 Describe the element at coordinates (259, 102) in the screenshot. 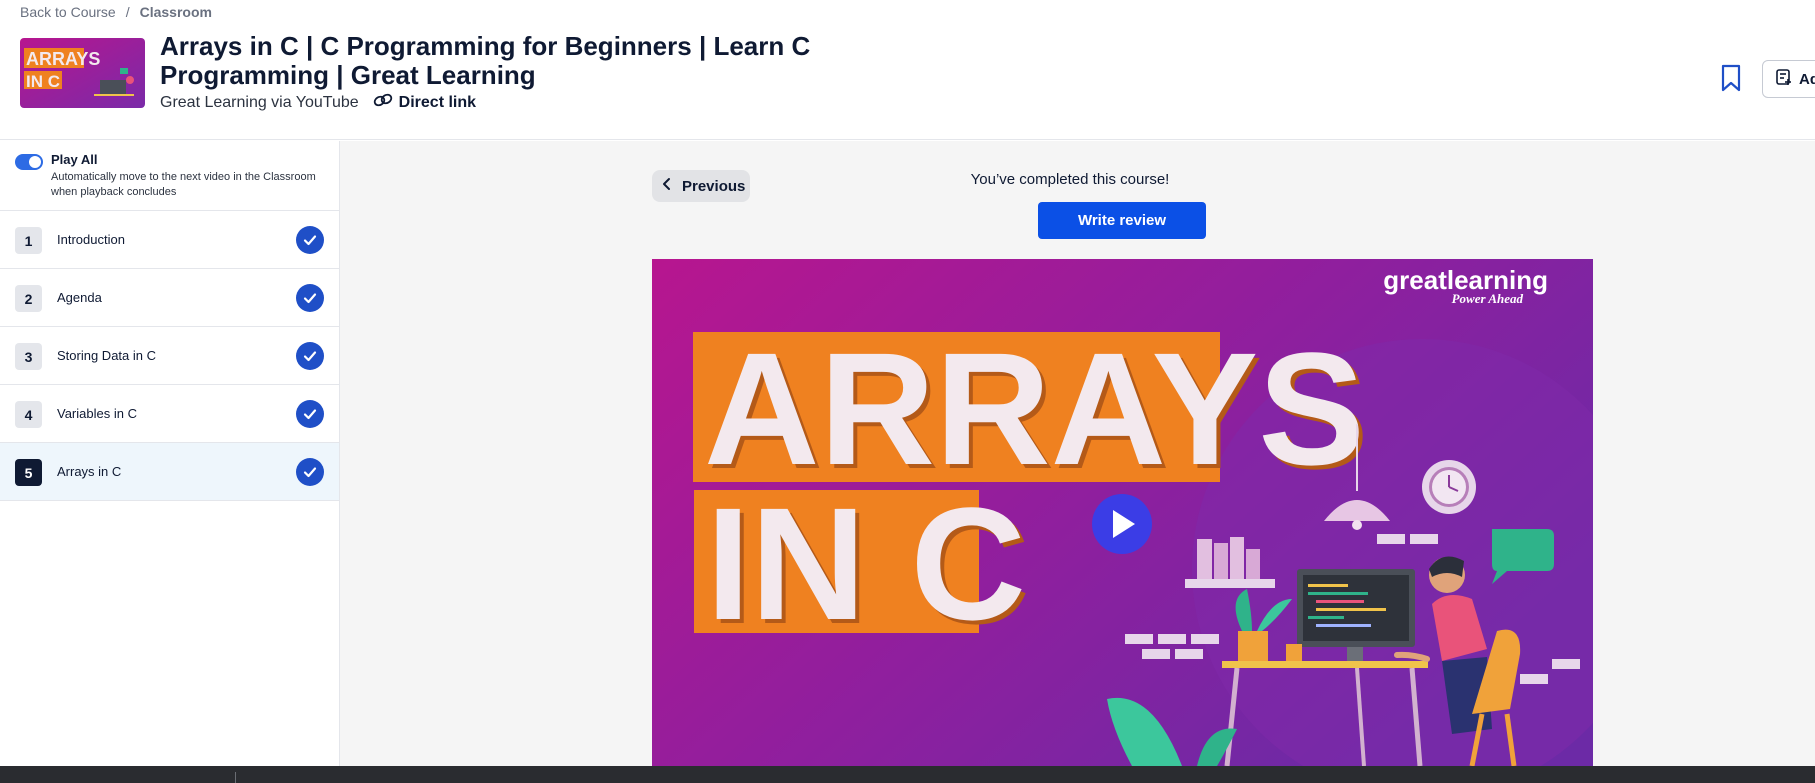

I see `course-provider: Great Learning via YouTube` at that location.